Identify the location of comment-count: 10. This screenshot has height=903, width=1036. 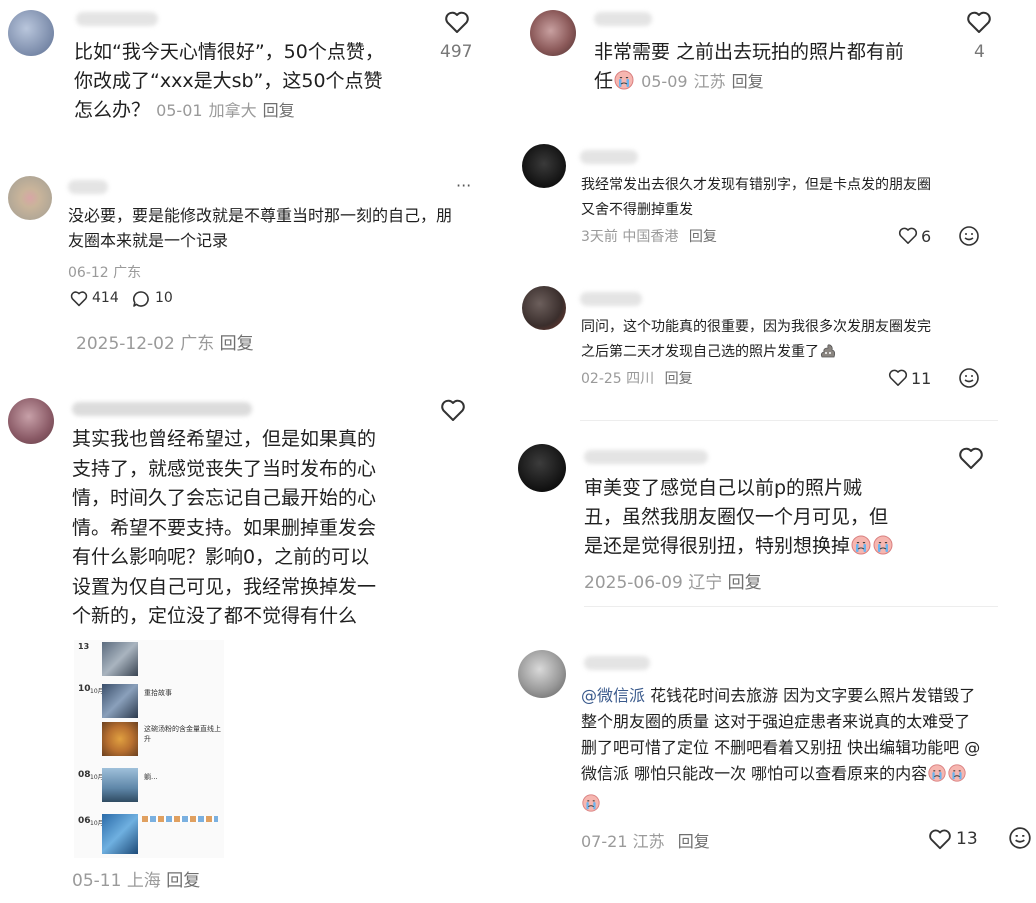
(164, 298).